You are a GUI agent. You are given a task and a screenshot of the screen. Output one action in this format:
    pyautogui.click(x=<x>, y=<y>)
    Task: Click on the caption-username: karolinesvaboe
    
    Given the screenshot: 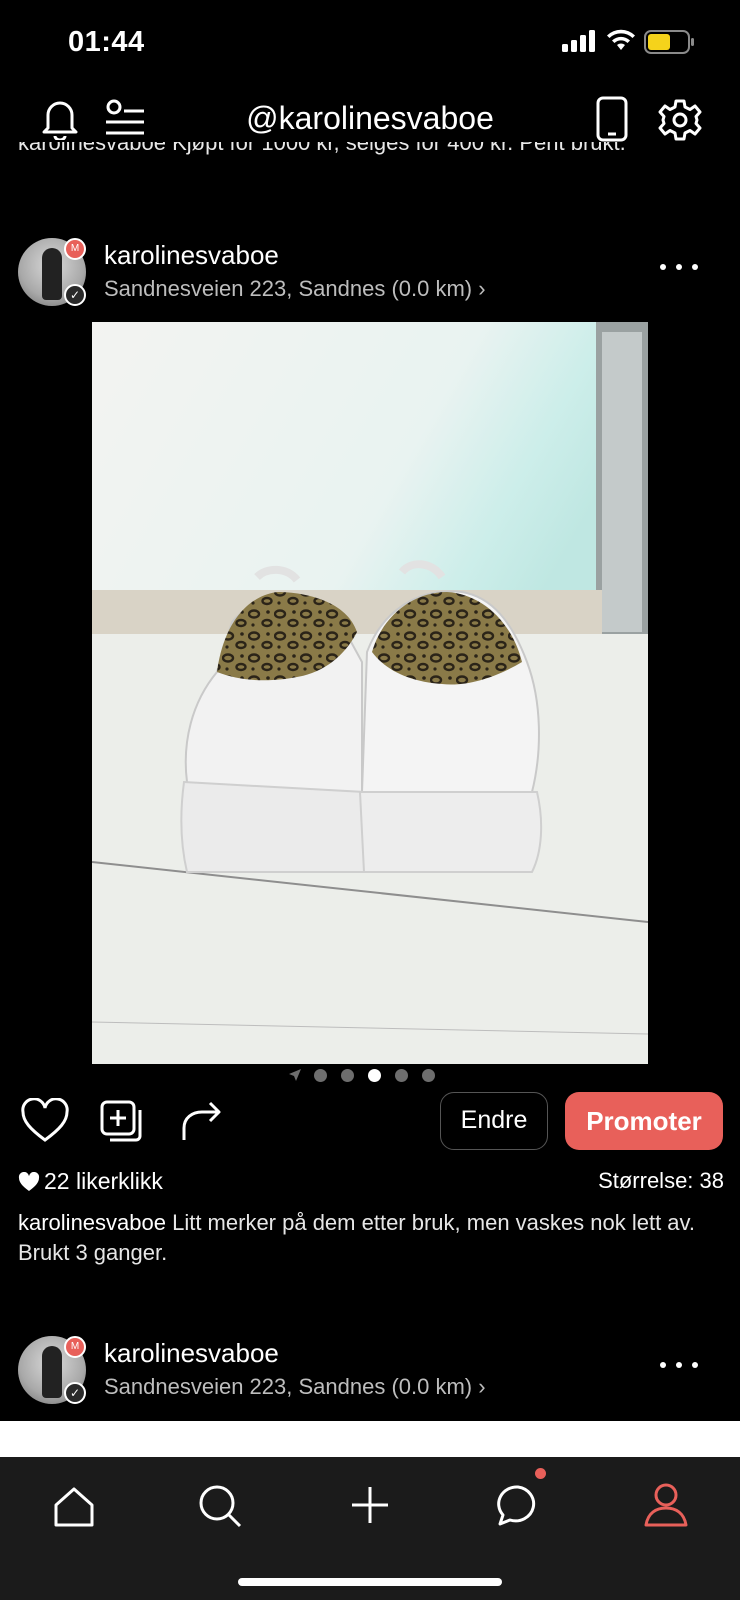 What is the action you would take?
    pyautogui.click(x=92, y=1222)
    